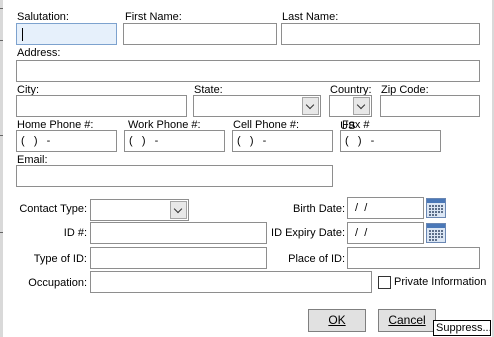 This screenshot has height=337, width=494. What do you see at coordinates (178, 258) in the screenshot?
I see `type-of-id-input` at bounding box center [178, 258].